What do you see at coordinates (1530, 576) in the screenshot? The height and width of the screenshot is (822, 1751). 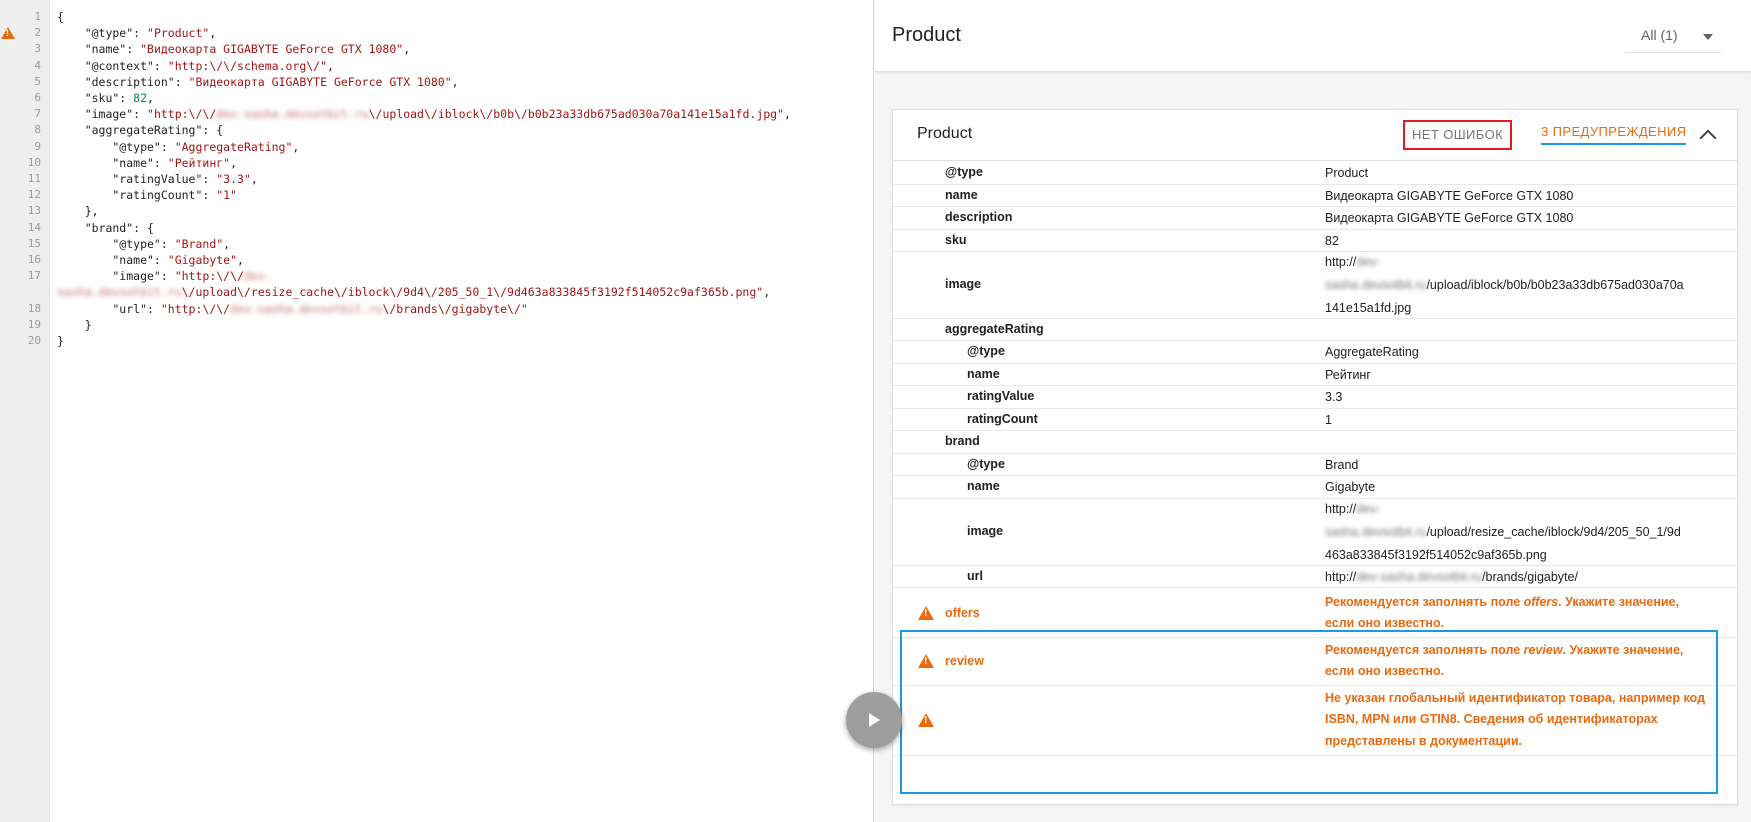 I see `value-text: /brands/gigabyte/` at bounding box center [1530, 576].